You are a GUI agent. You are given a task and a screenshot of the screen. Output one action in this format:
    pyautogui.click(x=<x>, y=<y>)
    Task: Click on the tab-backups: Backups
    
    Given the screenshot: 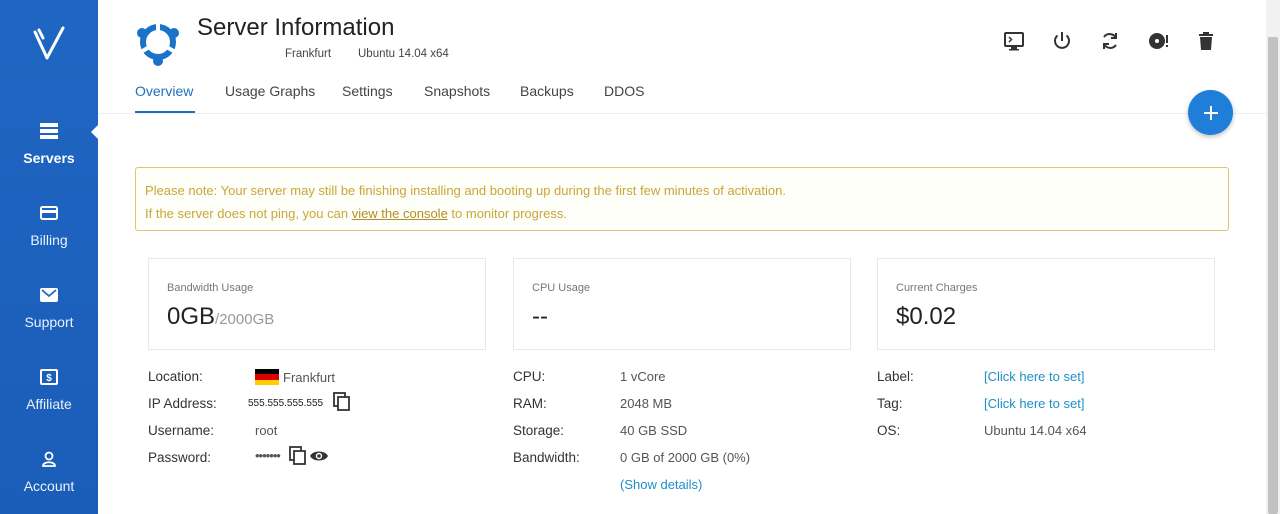 What is the action you would take?
    pyautogui.click(x=547, y=91)
    